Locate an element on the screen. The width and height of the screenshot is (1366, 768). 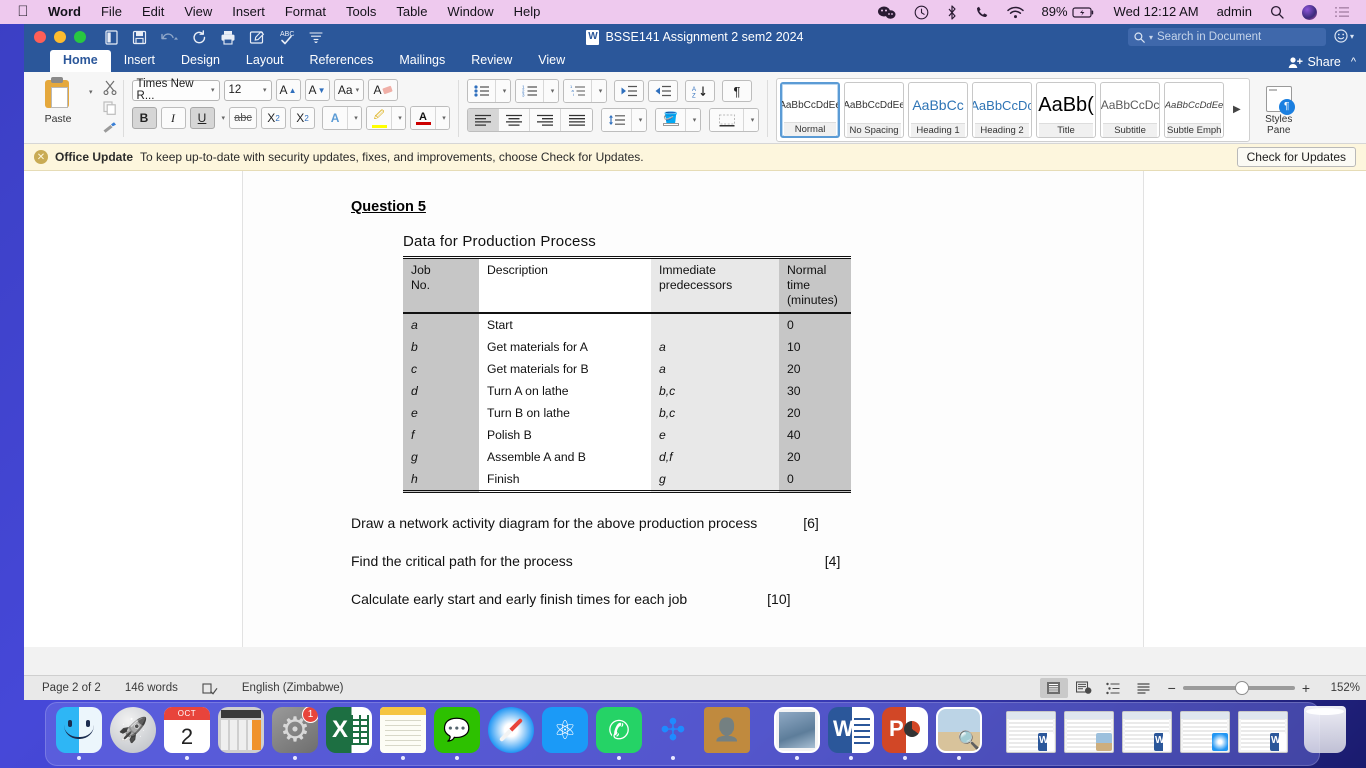
menu-item-edit: Edit is located at coordinates (153, 12).